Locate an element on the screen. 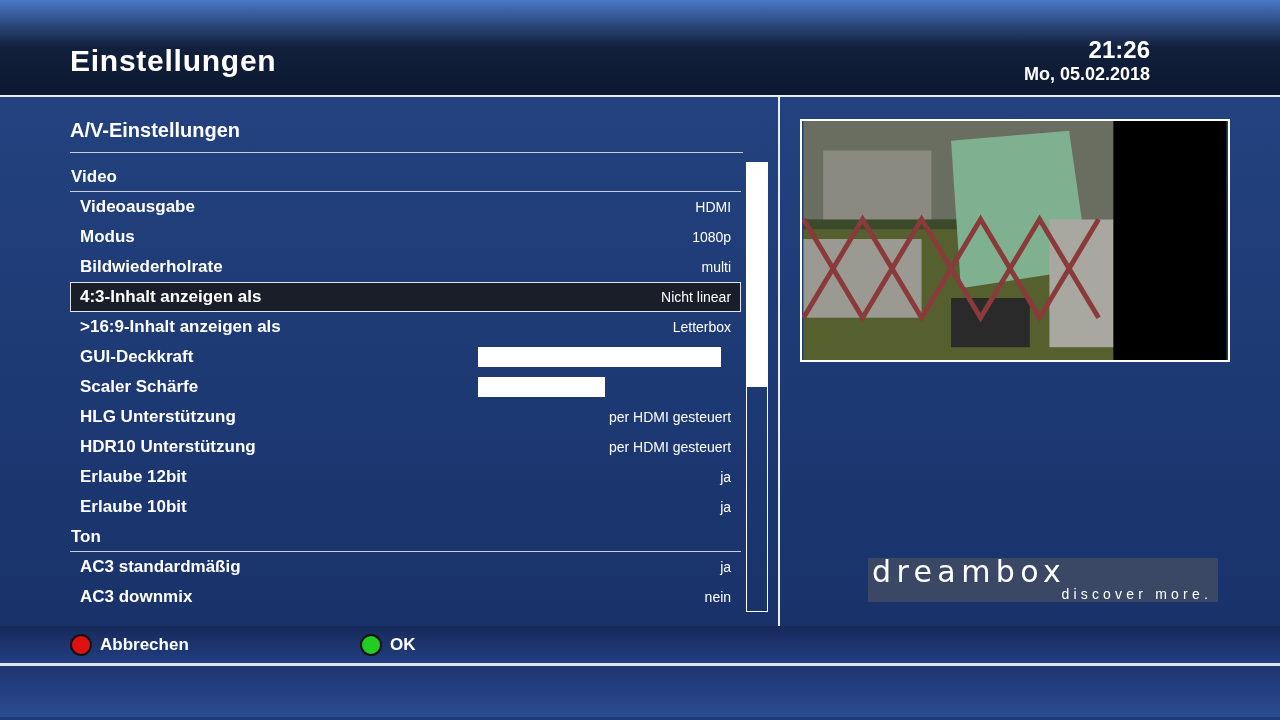  settings-row: HDR10 Unterstützung per HDMI gesteuert is located at coordinates (406, 447).